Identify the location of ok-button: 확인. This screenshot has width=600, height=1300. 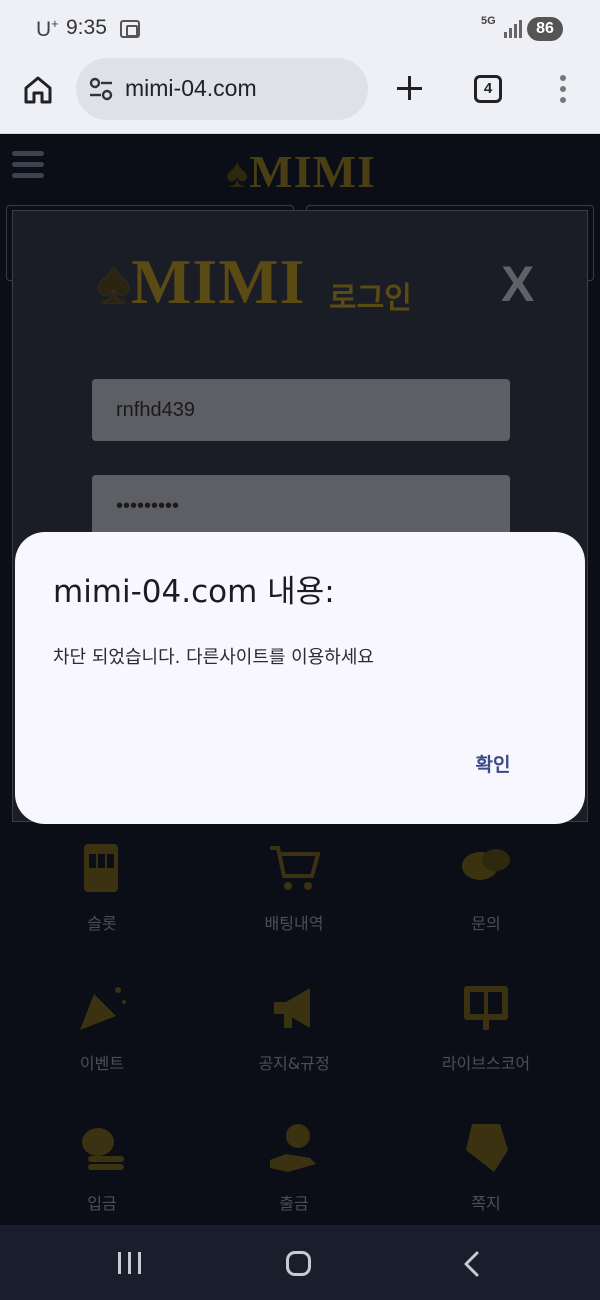
(493, 765).